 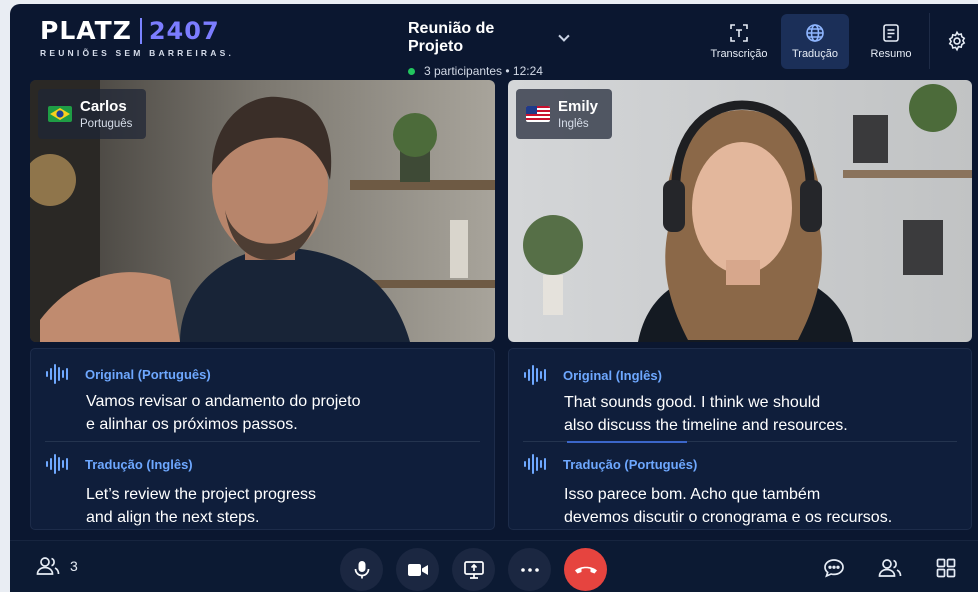 I want to click on people-icon, so click(x=890, y=568).